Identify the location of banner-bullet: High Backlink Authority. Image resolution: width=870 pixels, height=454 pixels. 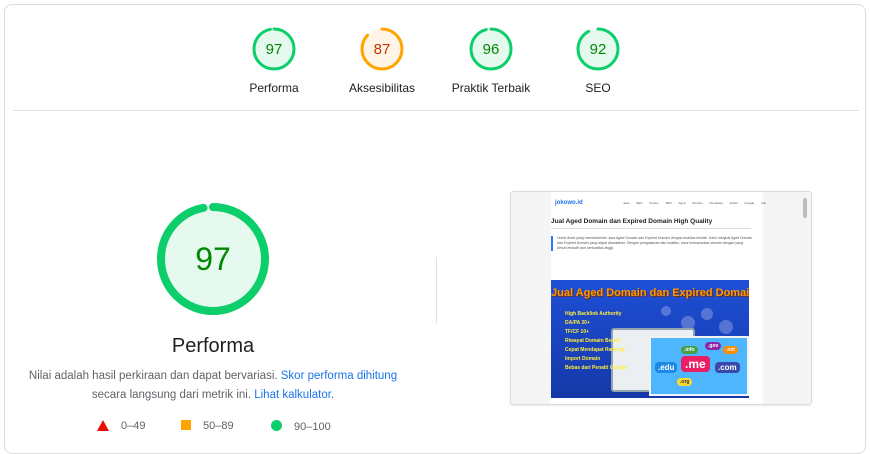
(593, 314).